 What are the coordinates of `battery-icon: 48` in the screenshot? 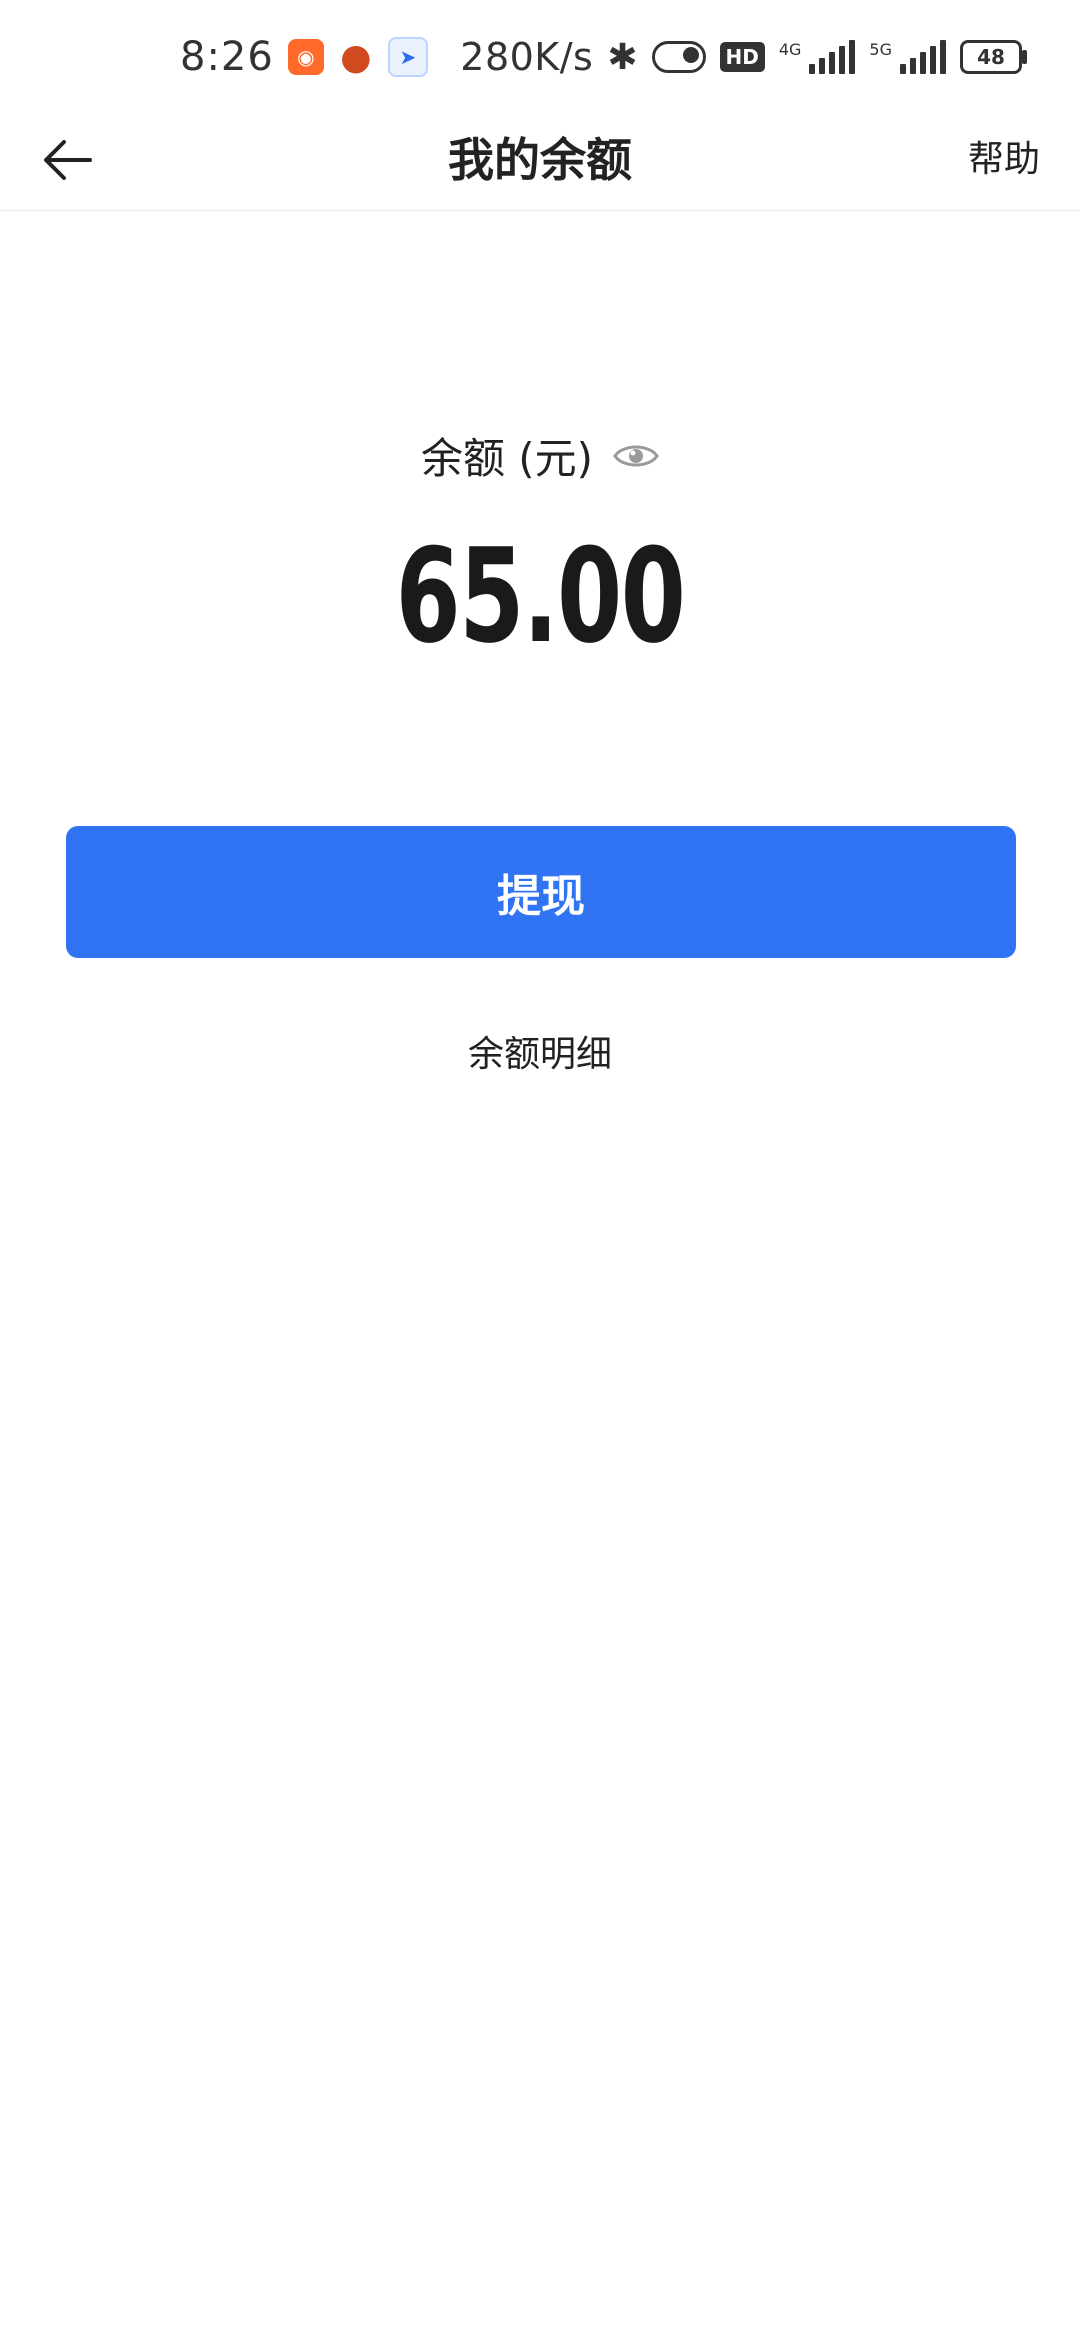 It's located at (993, 57).